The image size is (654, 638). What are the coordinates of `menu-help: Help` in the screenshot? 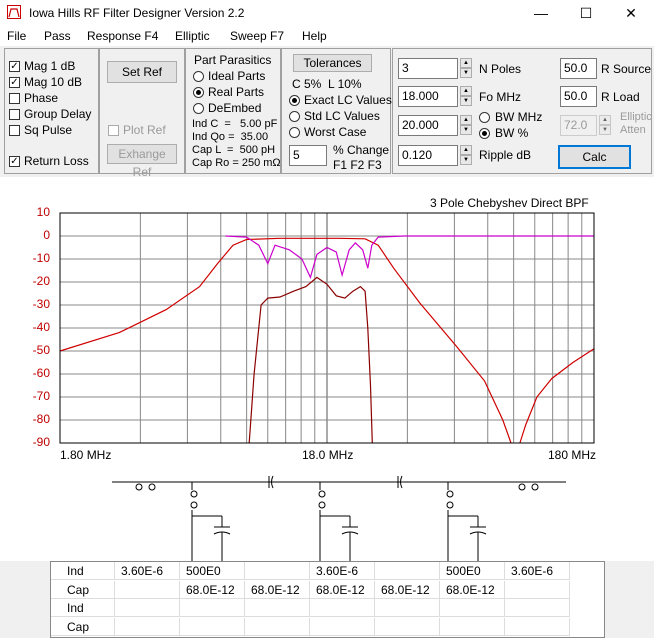 It's located at (314, 36).